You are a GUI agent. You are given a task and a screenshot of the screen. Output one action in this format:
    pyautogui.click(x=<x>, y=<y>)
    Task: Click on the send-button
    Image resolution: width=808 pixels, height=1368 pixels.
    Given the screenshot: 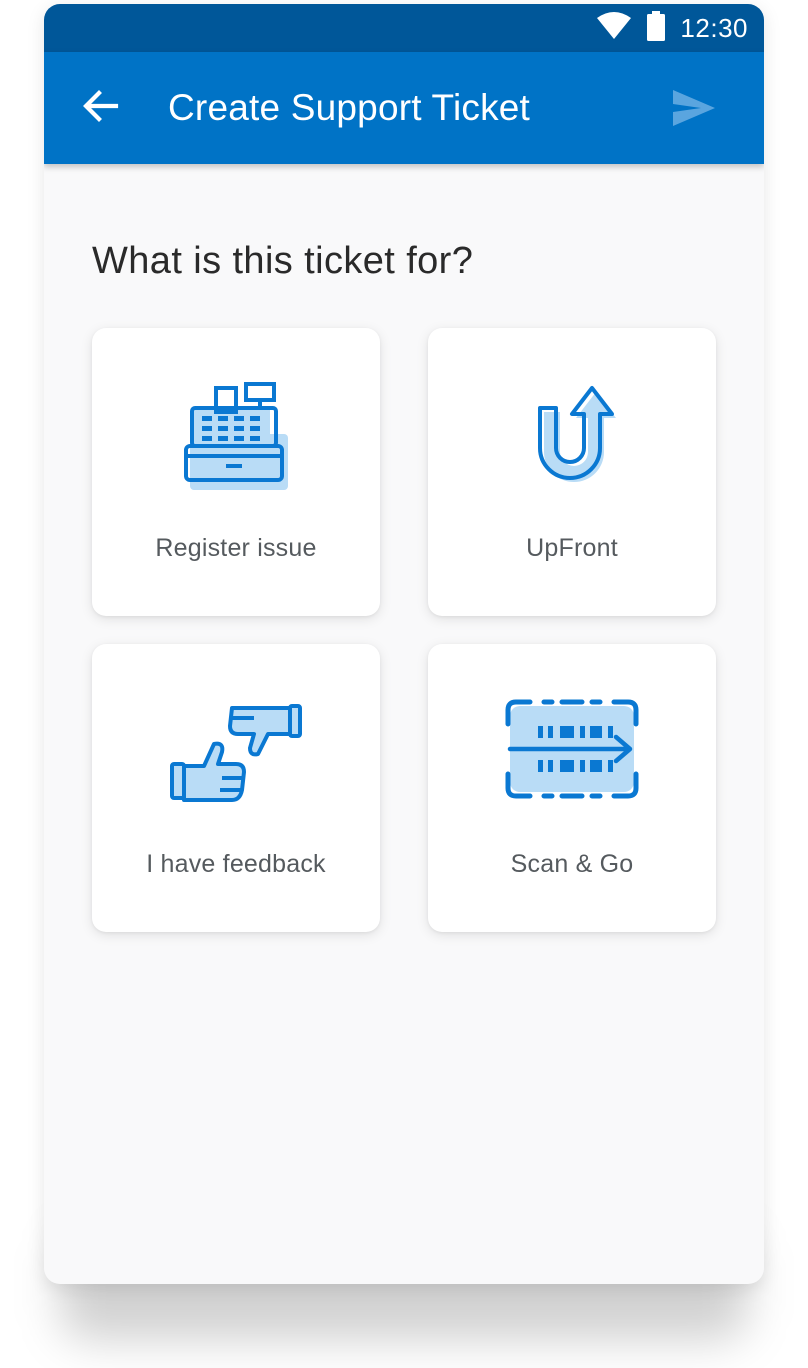 What is the action you would take?
    pyautogui.click(x=694, y=110)
    